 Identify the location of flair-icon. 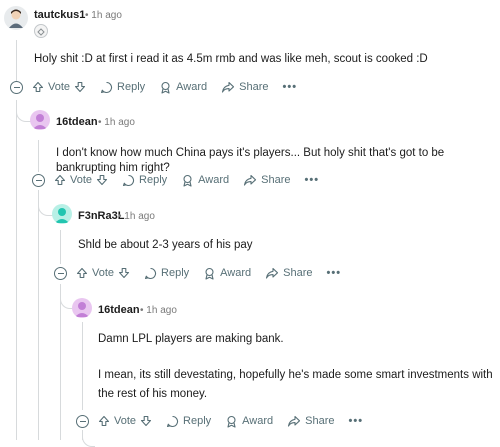
(41, 32).